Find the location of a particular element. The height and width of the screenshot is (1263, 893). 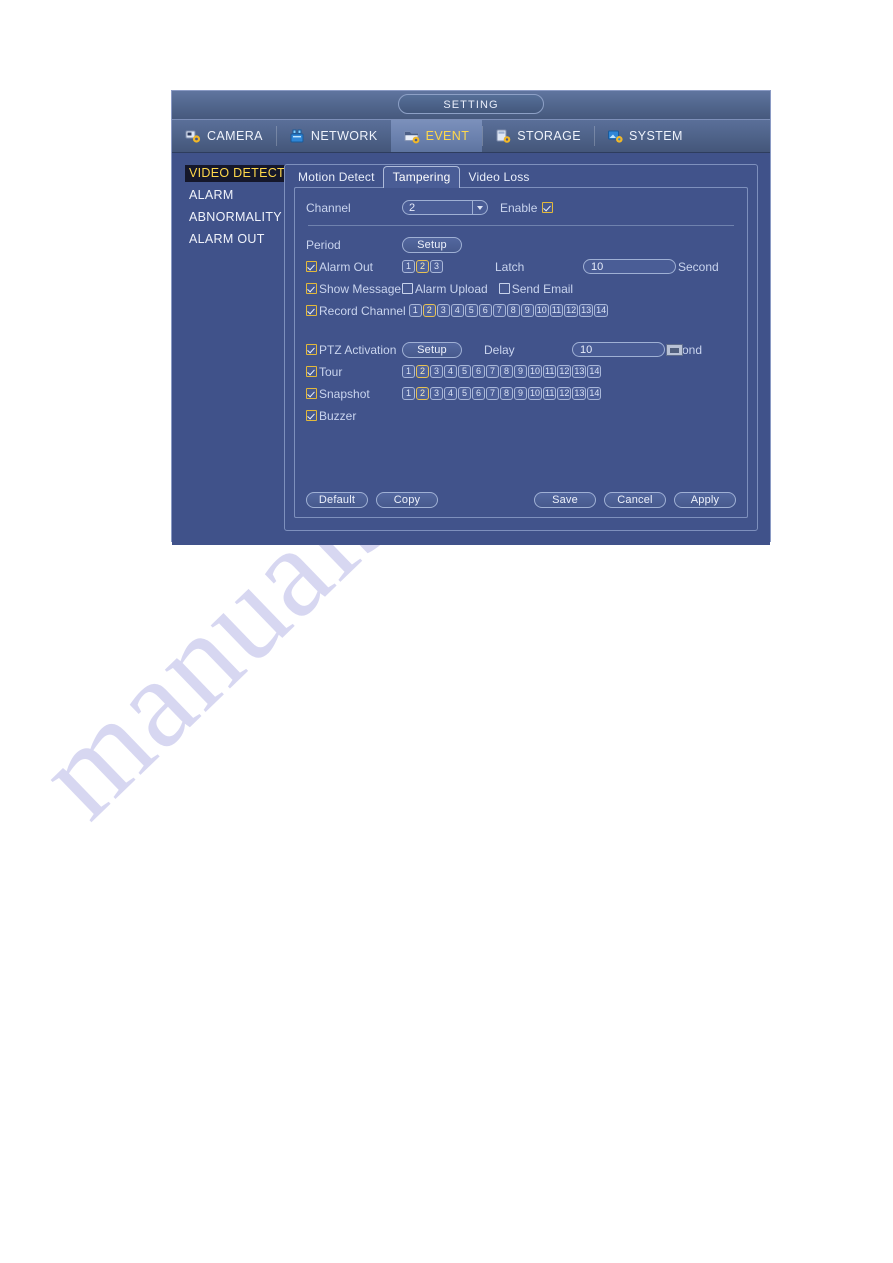

snapshot-checkbox: Snapshot is located at coordinates (354, 394).